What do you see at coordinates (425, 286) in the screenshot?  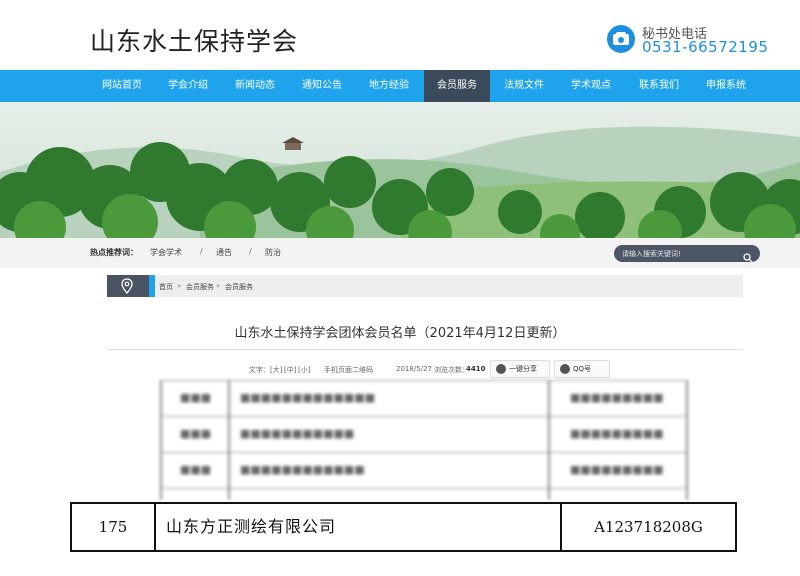 I see `breadcrumb: 首页 » 会员服务 » 会员服务` at bounding box center [425, 286].